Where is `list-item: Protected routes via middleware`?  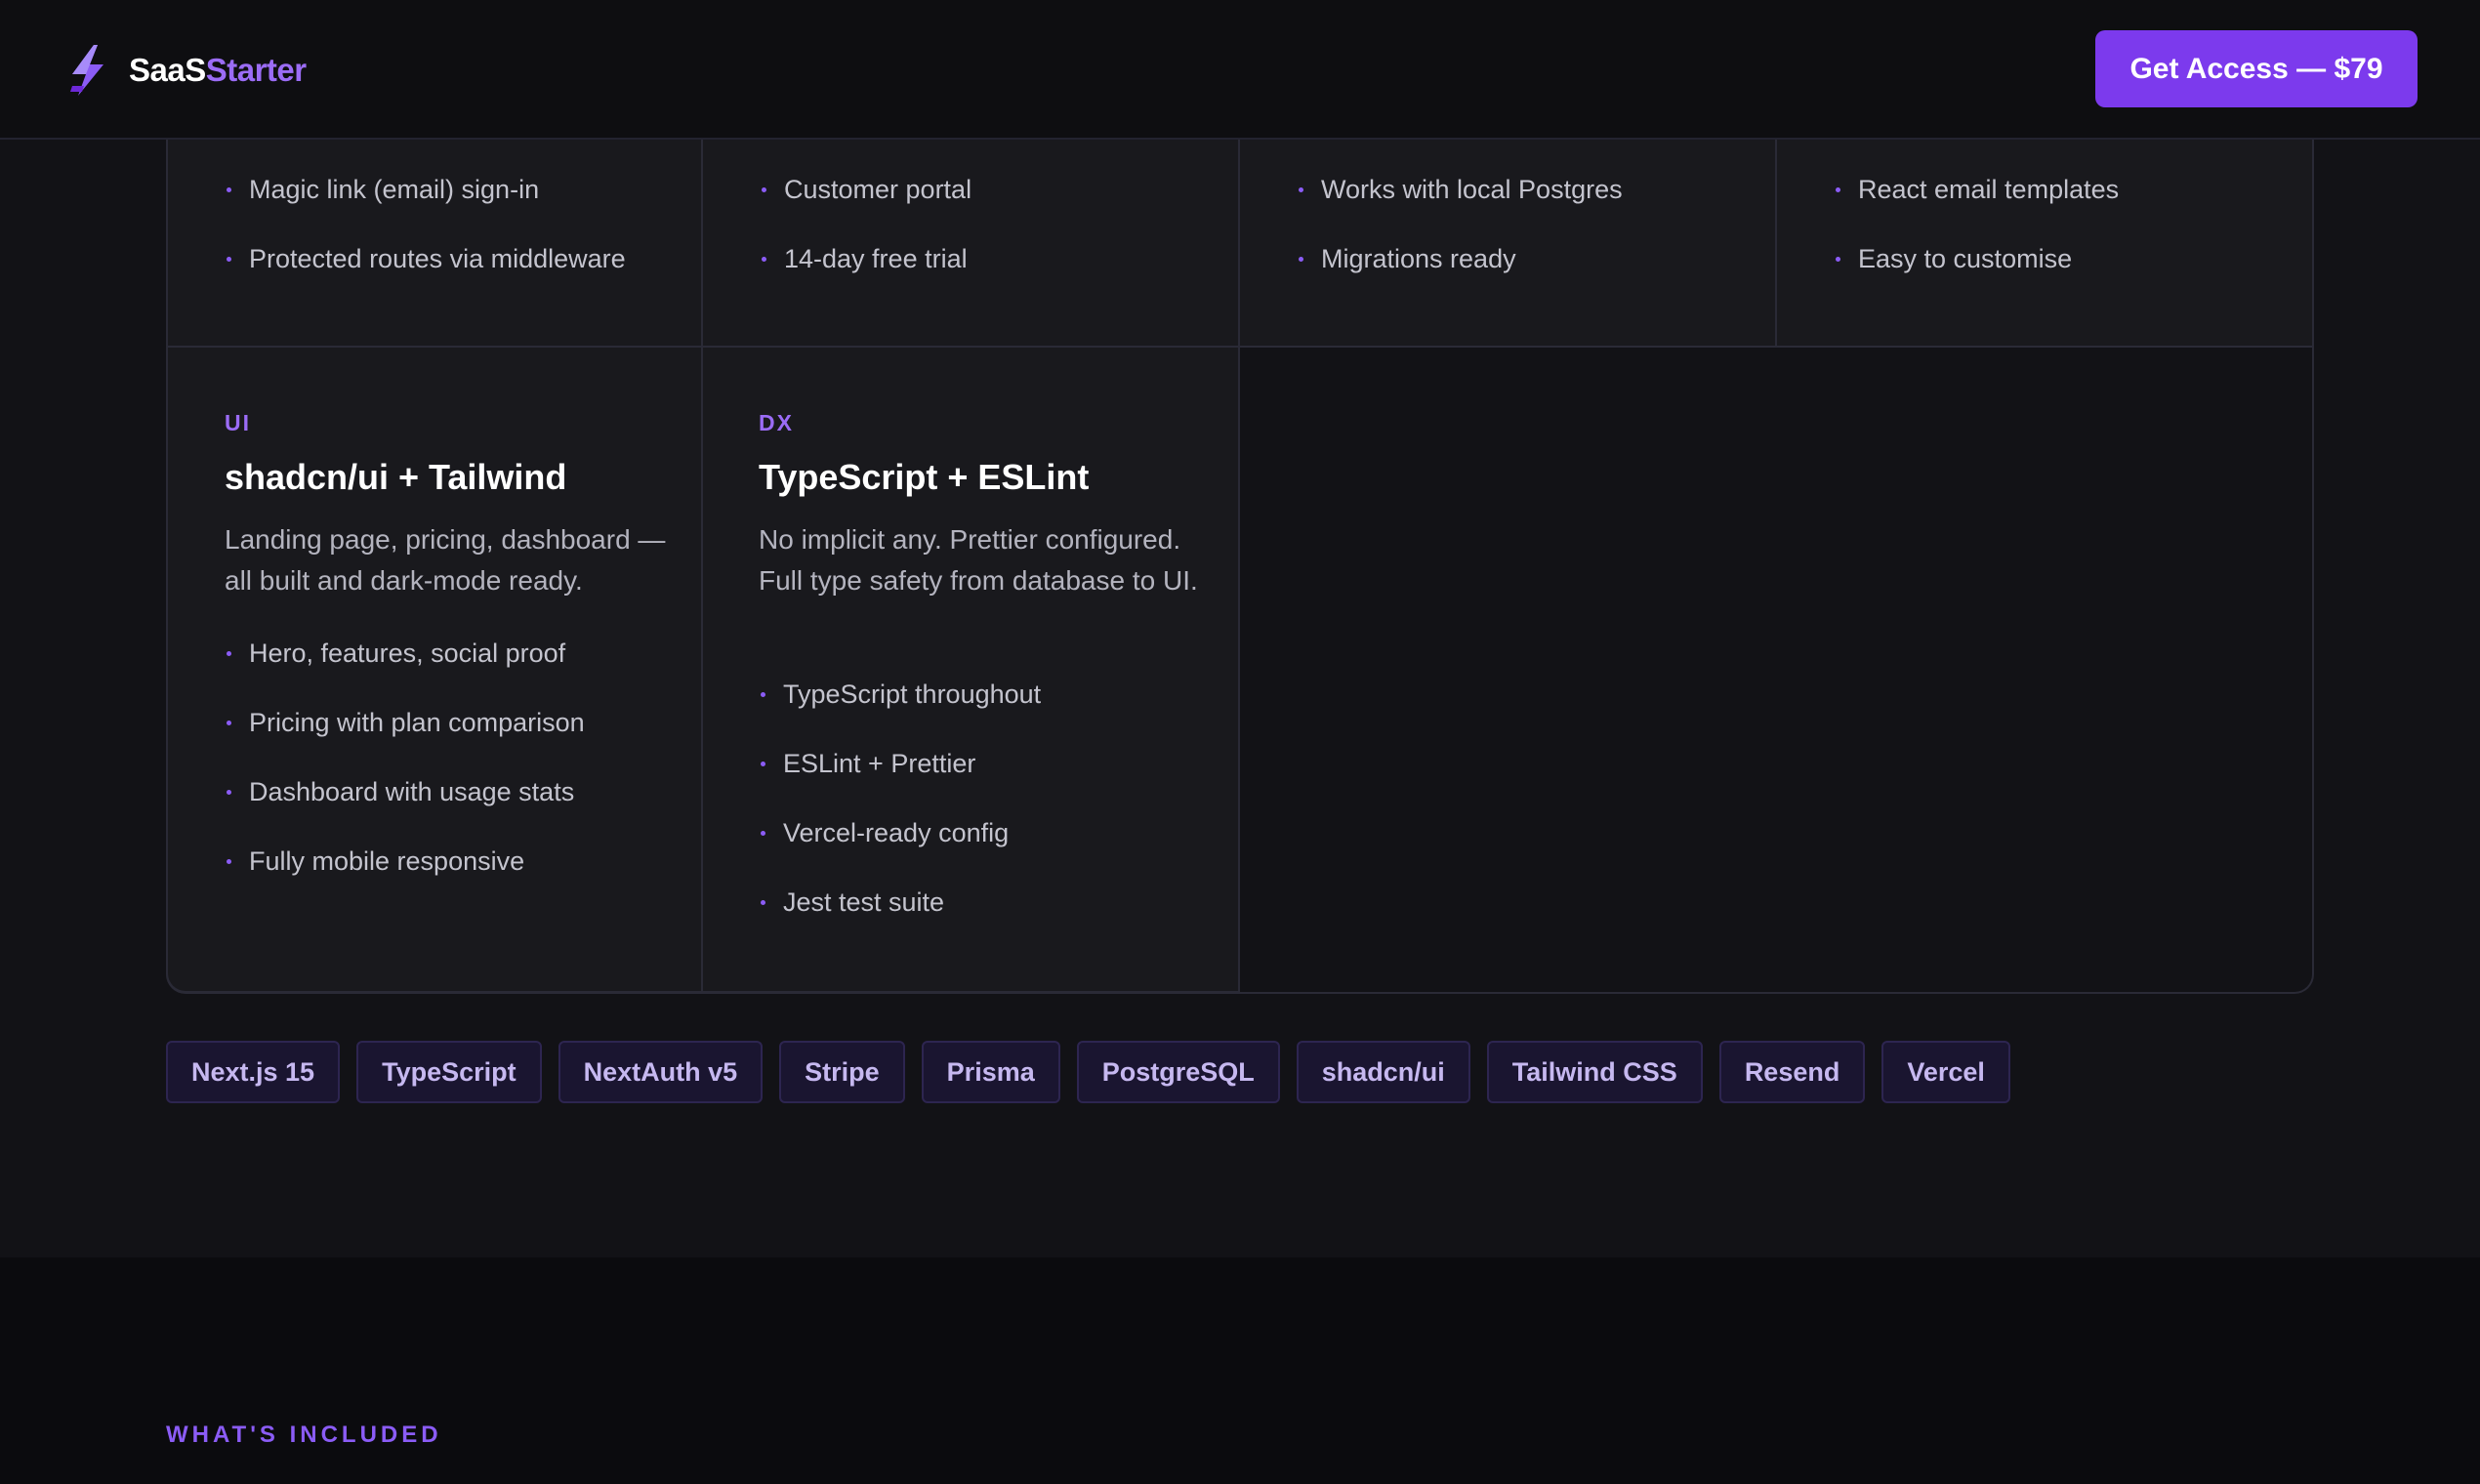
list-item: Protected routes via middleware is located at coordinates (426, 259).